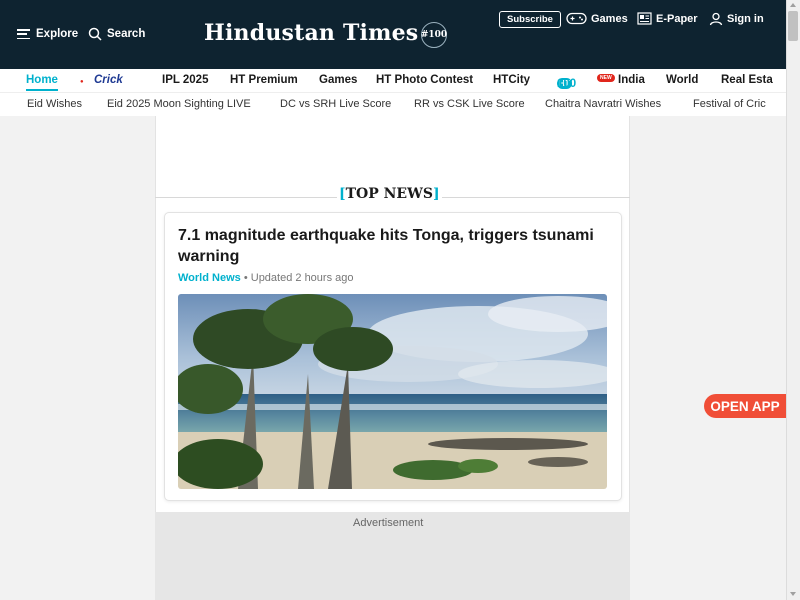  I want to click on new-badge: NEW, so click(606, 78).